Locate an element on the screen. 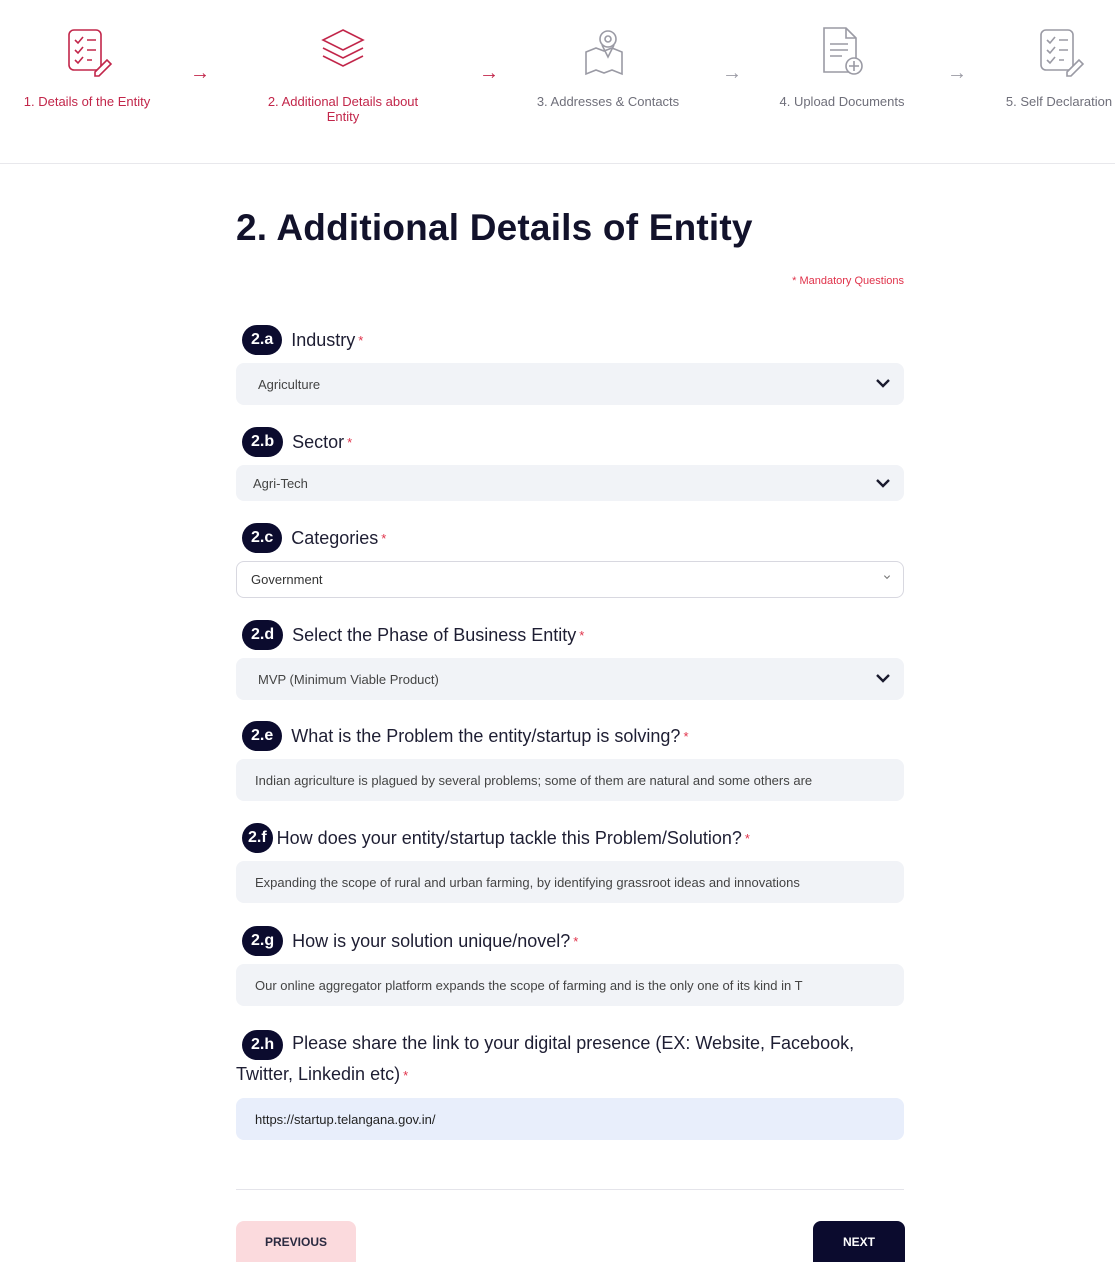  step-self-declaration: 5. Self Declaration is located at coordinates (1044, 67).